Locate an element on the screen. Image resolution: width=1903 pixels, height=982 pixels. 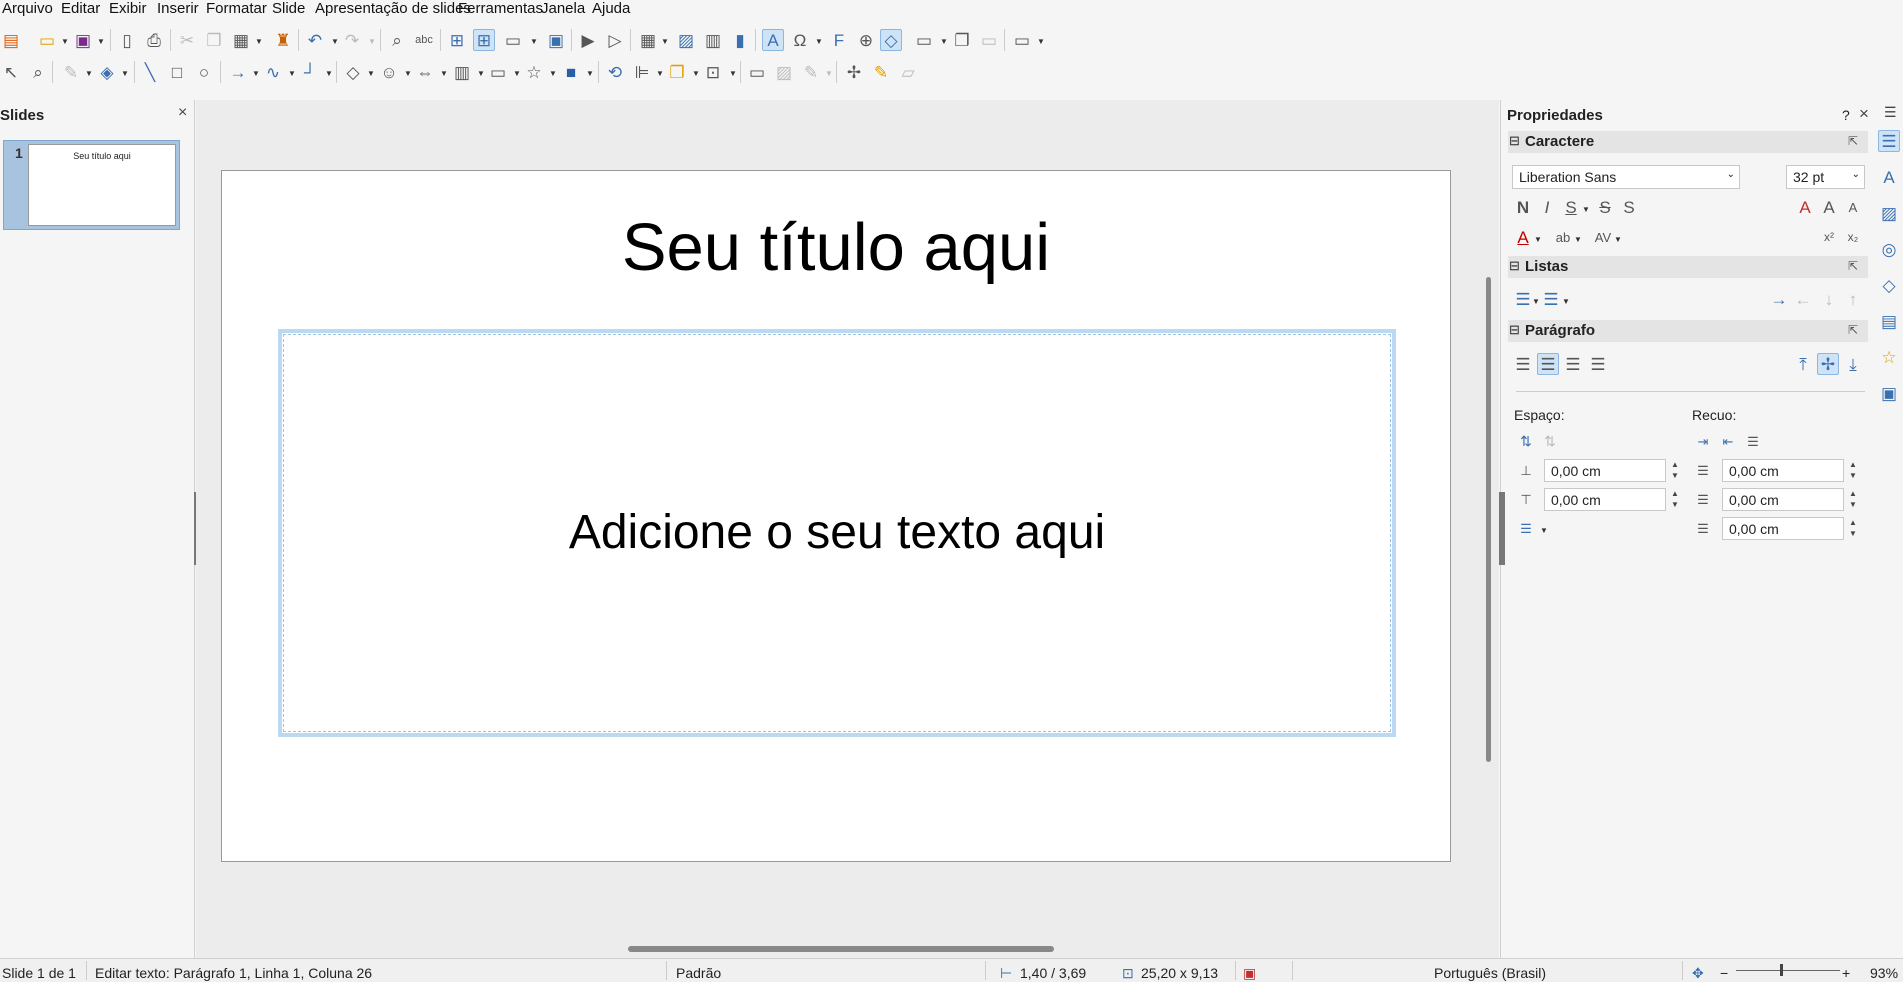
zoom-slider is located at coordinates (1788, 970).